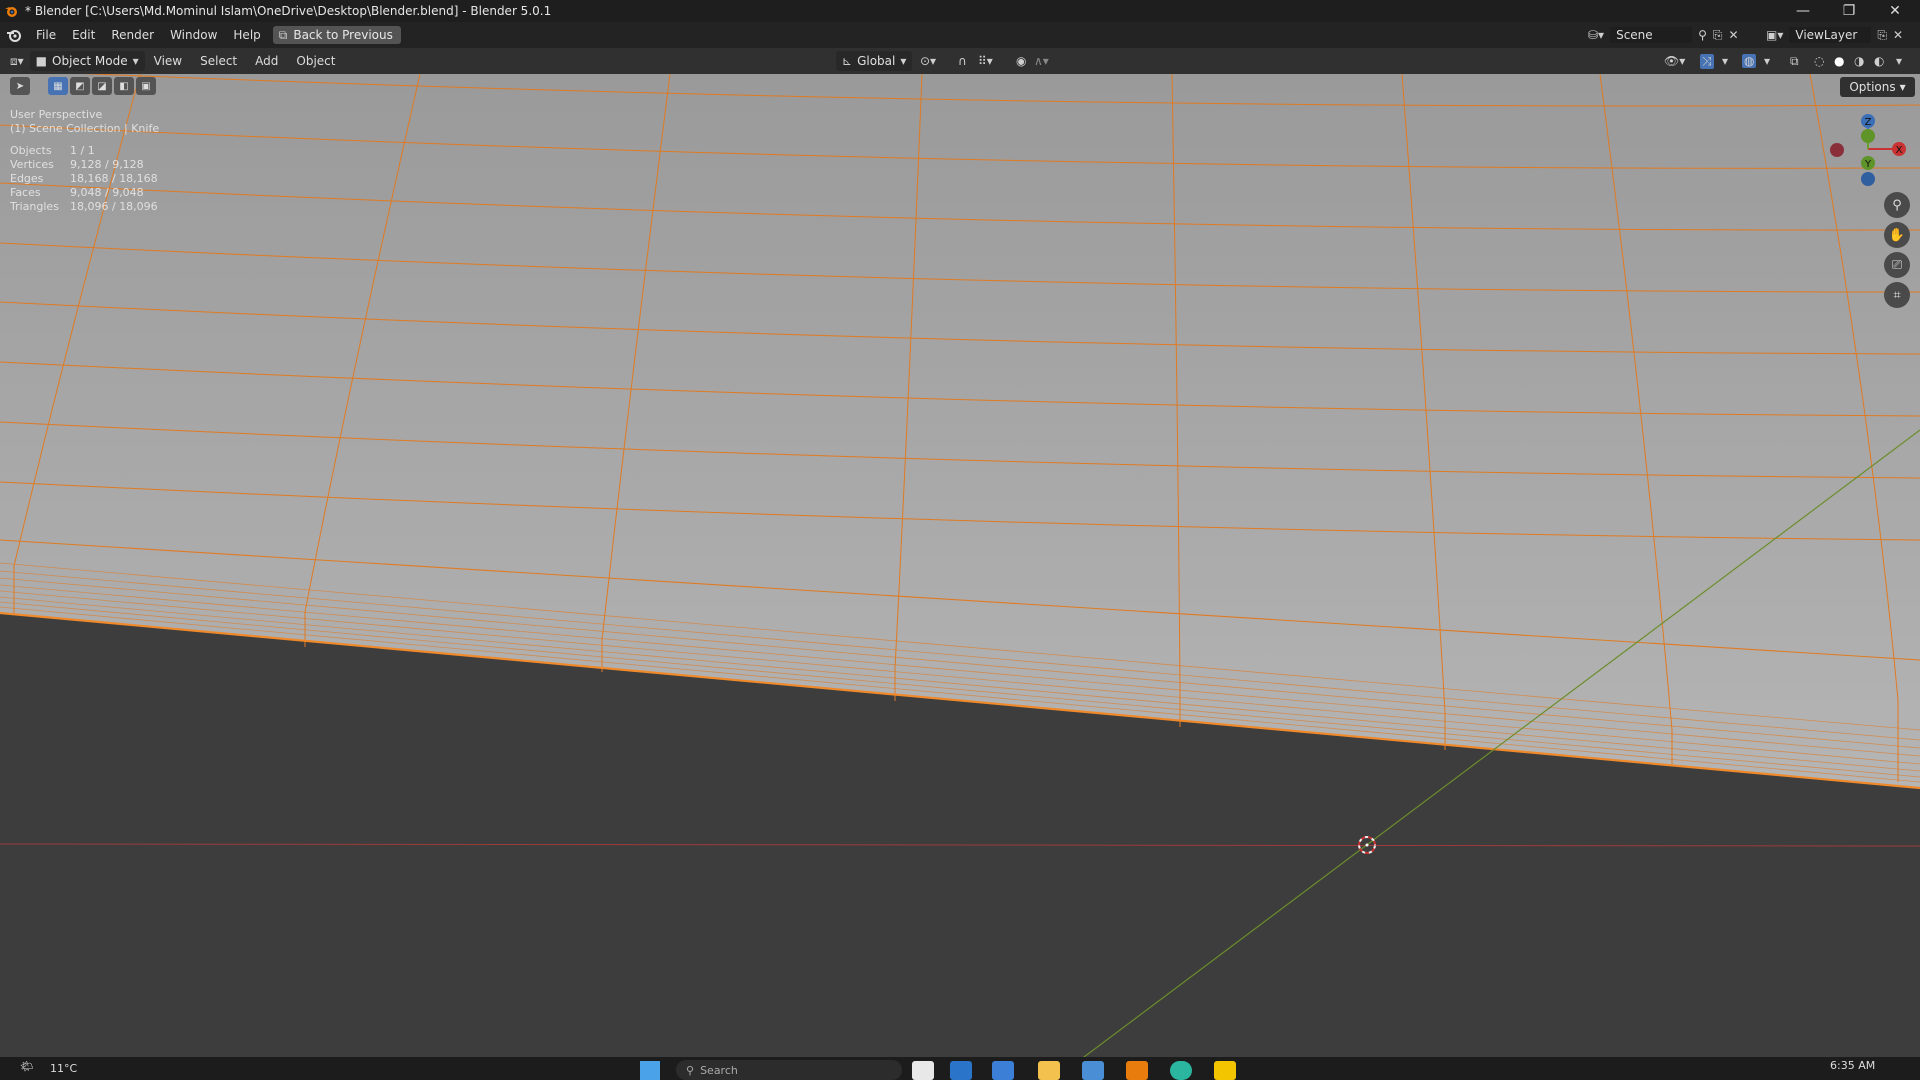 This screenshot has width=1920, height=1080. What do you see at coordinates (218, 61) in the screenshot?
I see `header-menu-select: Select` at bounding box center [218, 61].